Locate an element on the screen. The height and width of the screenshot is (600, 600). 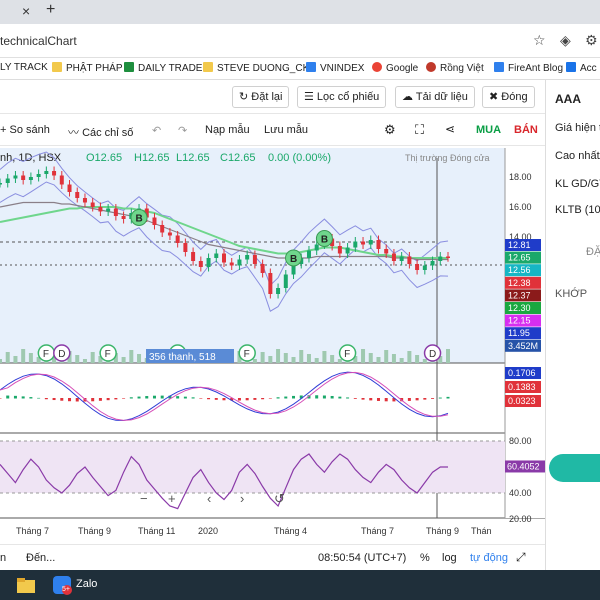
ohlc-change: 0.00 (0.00%) is located at coordinates (299, 158).